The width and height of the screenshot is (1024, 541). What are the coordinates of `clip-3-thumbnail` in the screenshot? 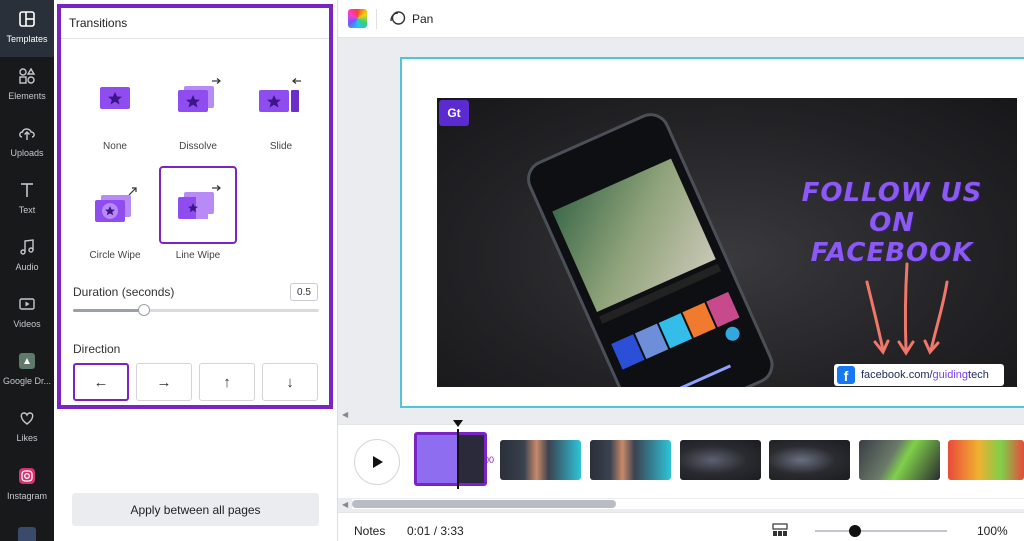 It's located at (630, 460).